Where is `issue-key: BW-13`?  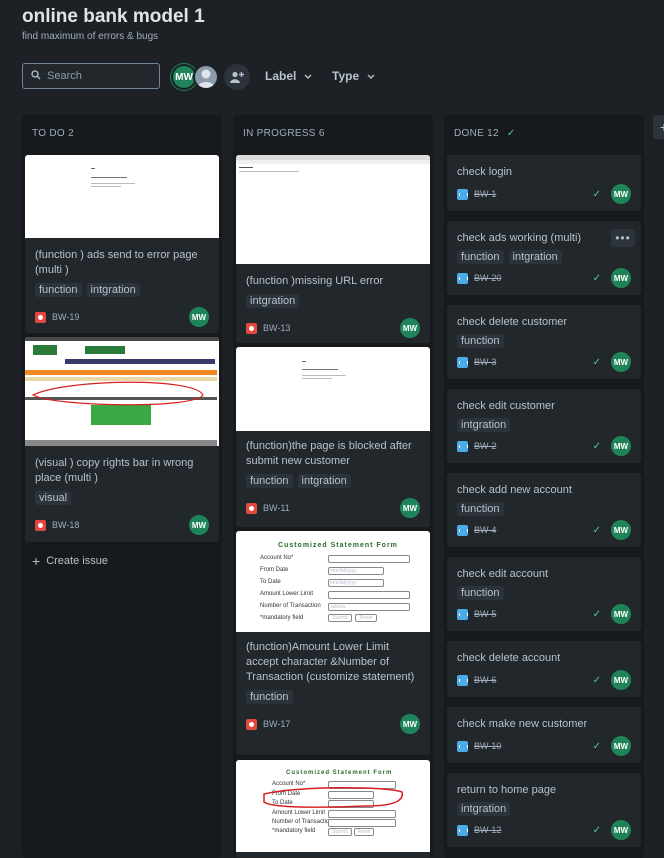 issue-key: BW-13 is located at coordinates (268, 328).